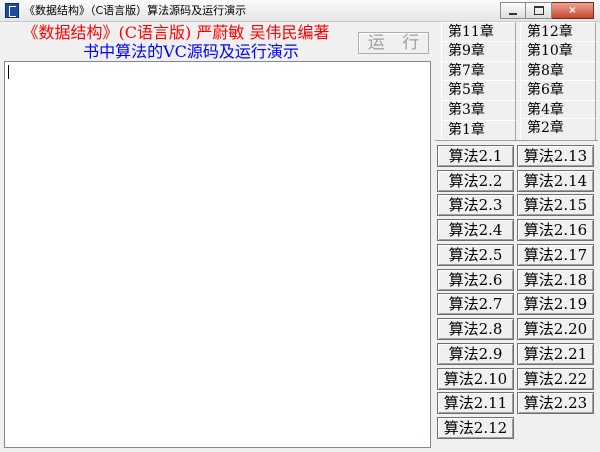 Image resolution: width=600 pixels, height=452 pixels. Describe the element at coordinates (558, 129) in the screenshot. I see `tab-chapter-2: 第2章` at that location.